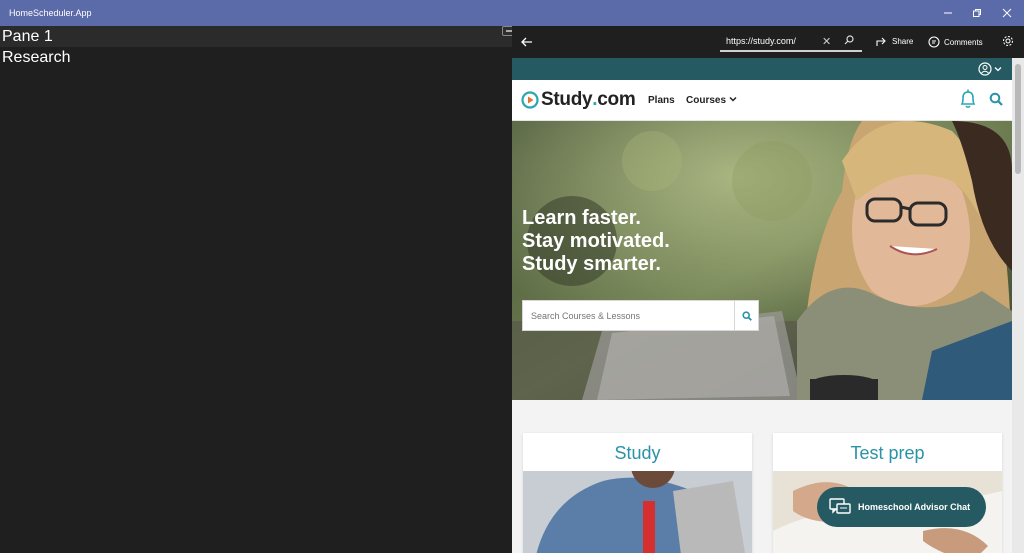 The height and width of the screenshot is (553, 1024). I want to click on minimize-icon, so click(948, 13).